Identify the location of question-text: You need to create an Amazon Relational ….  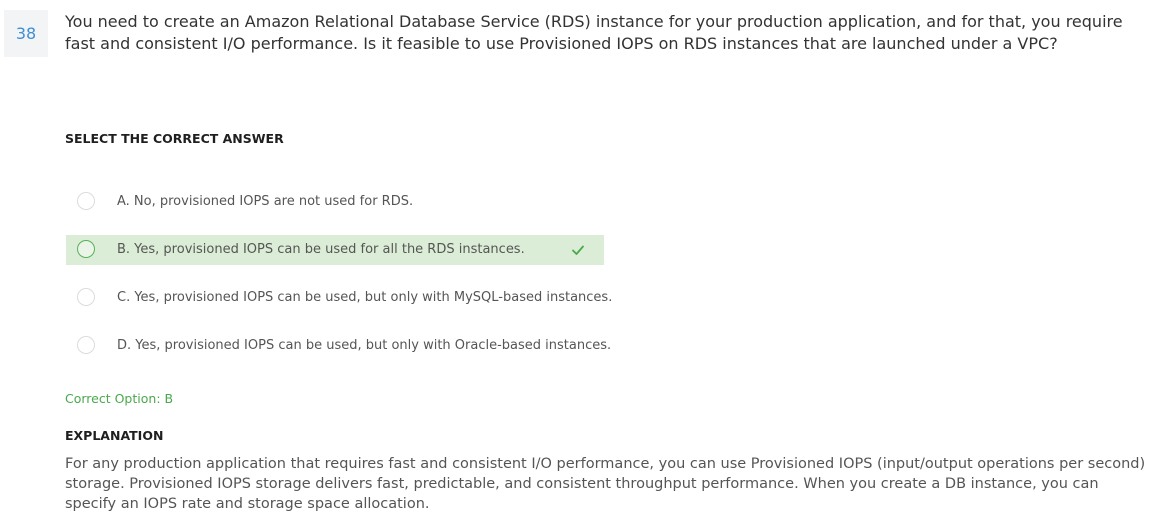
(594, 32).